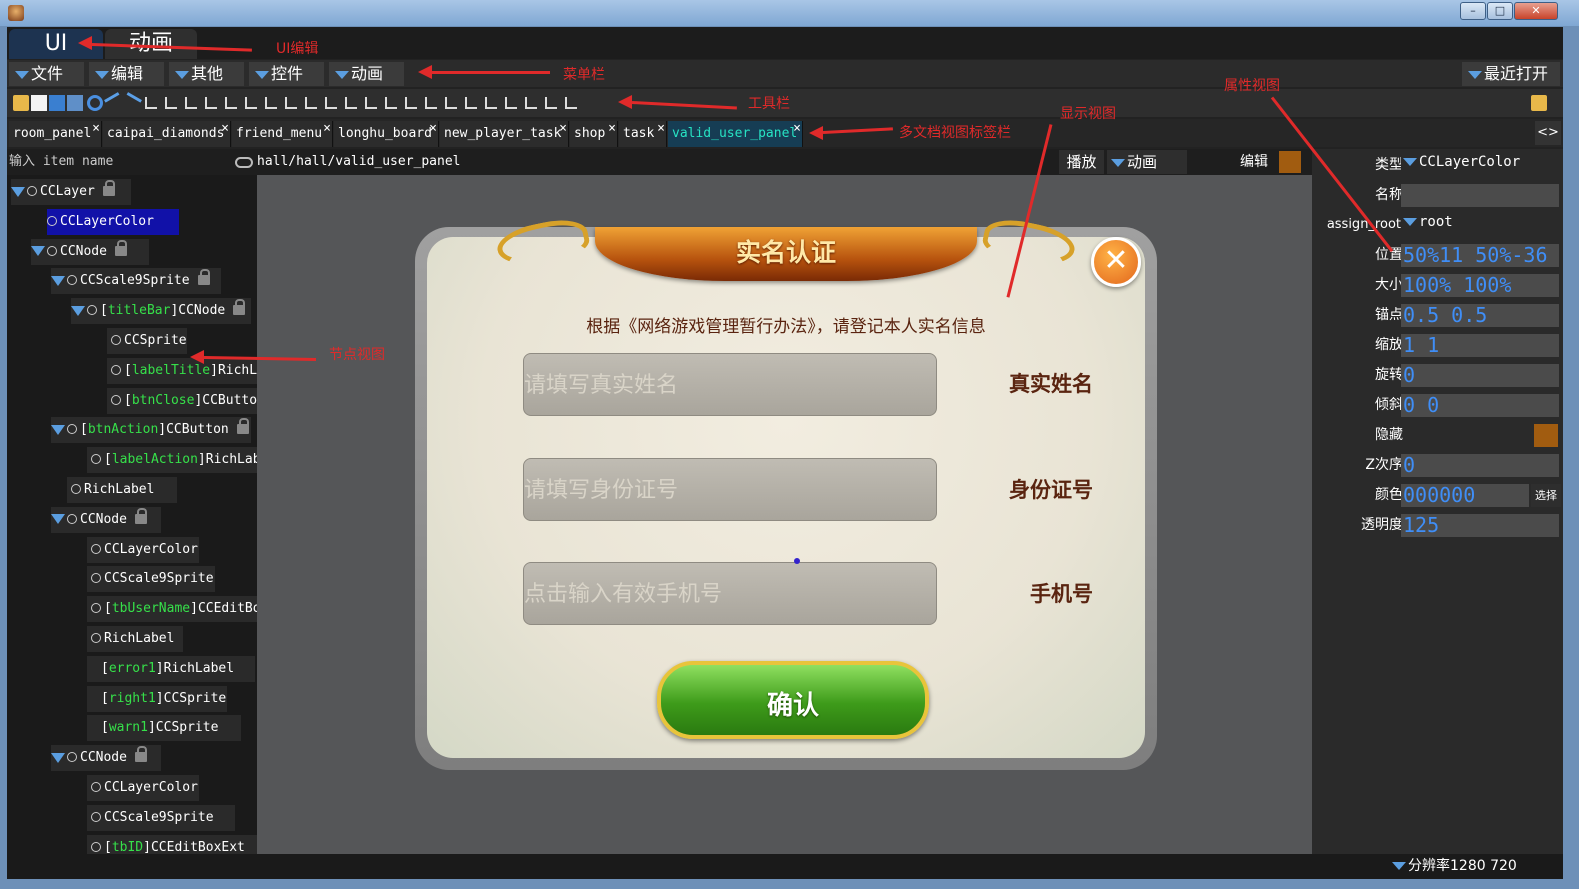  Describe the element at coordinates (1539, 103) in the screenshot. I see `open-recent-folder-icon` at that location.